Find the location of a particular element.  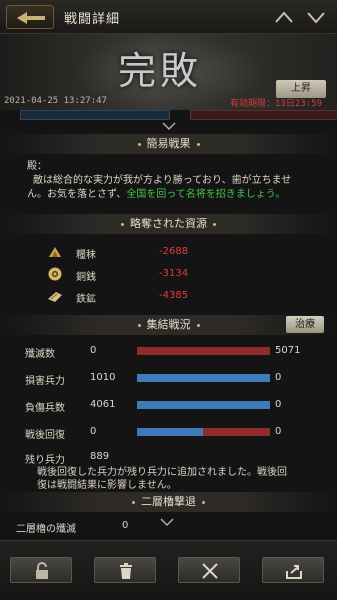

summary-heading: 簡易戦果 is located at coordinates (168, 144).